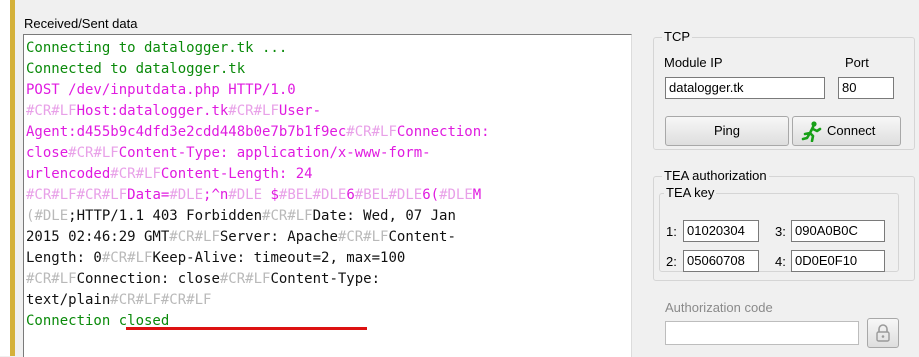  Describe the element at coordinates (327, 174) in the screenshot. I see `log-line: urlencoded#CR#LFContent-Length: 24` at that location.